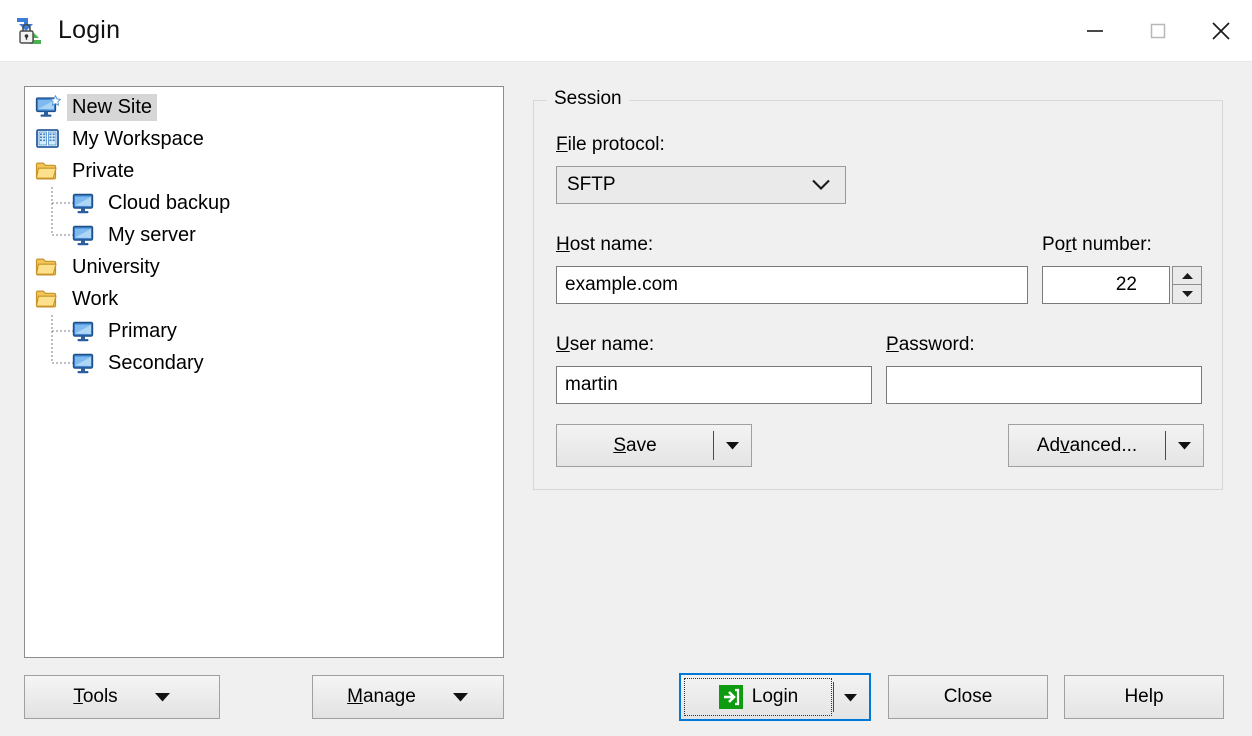 This screenshot has height=736, width=1252. Describe the element at coordinates (169, 202) in the screenshot. I see `tree-item-label: Cloud backup` at that location.